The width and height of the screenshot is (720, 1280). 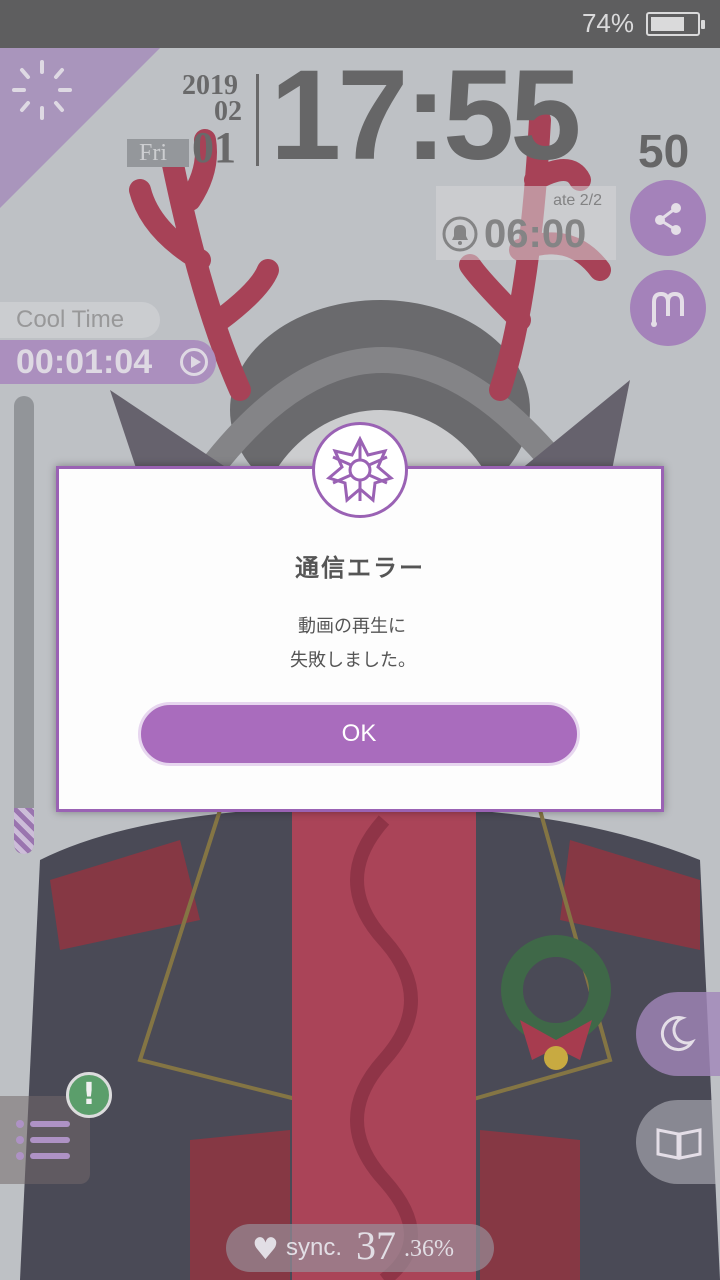 What do you see at coordinates (353, 660) in the screenshot?
I see `dialog-message-line2: 失敗しました。` at bounding box center [353, 660].